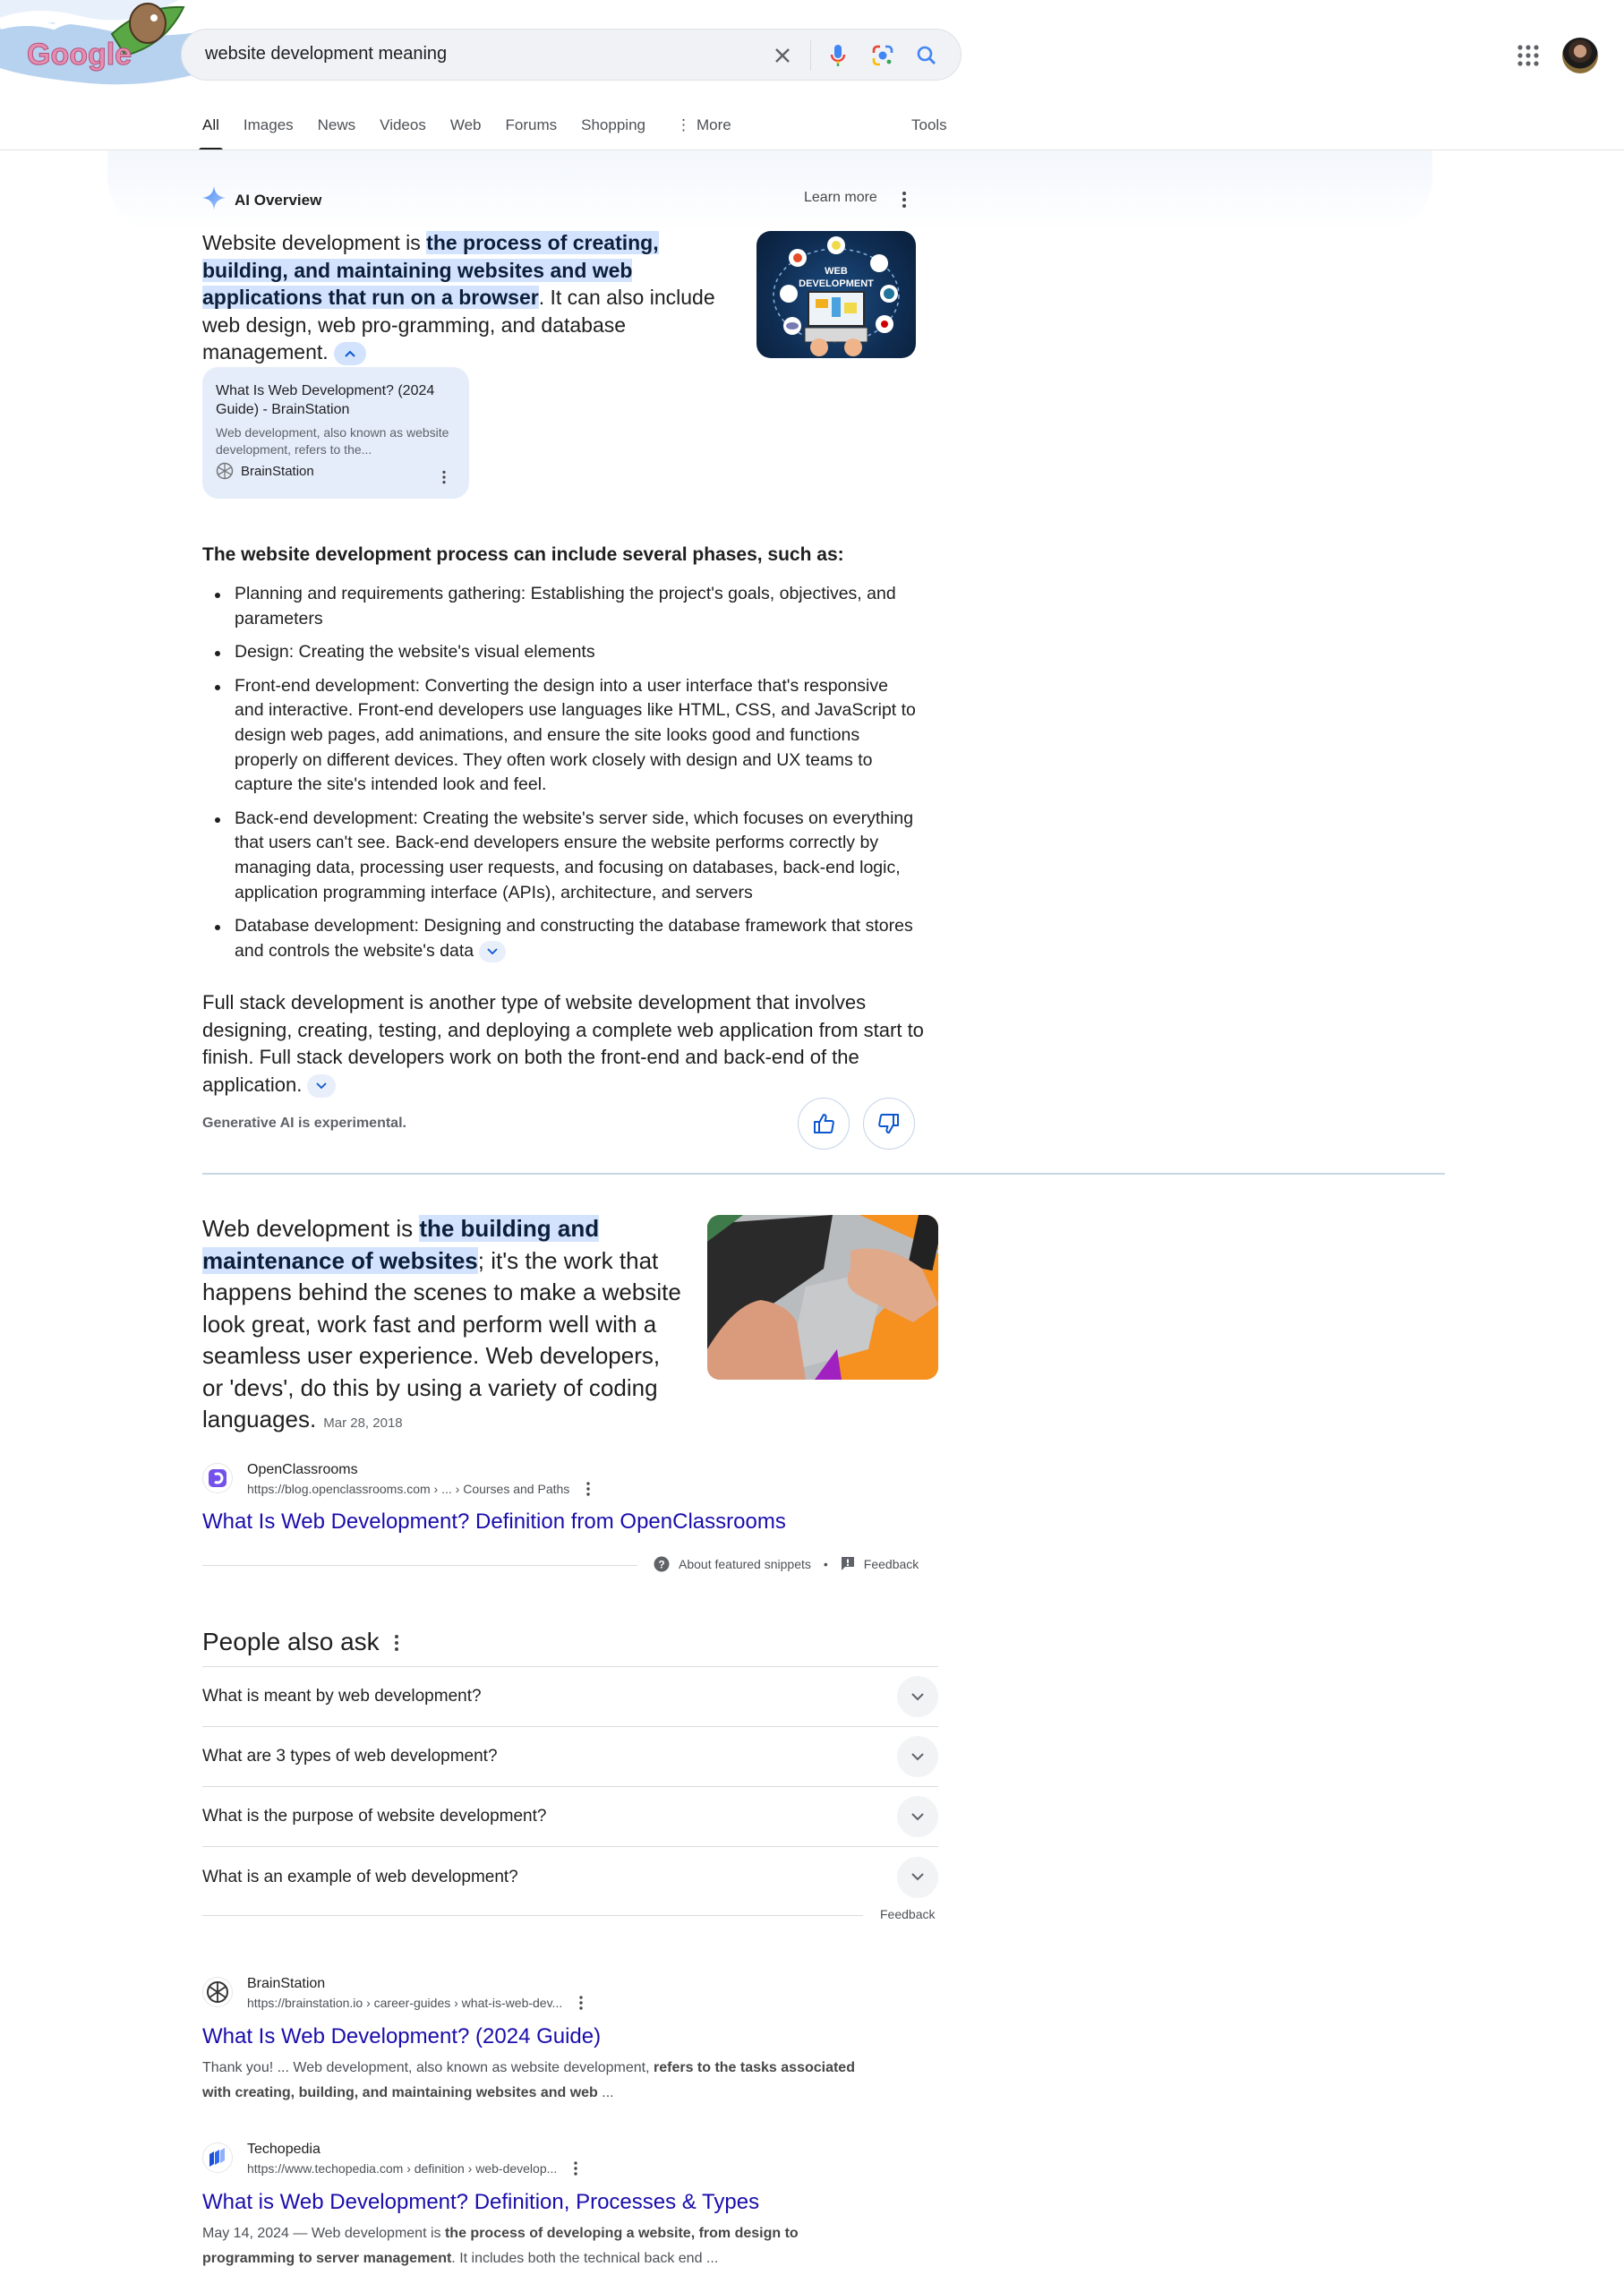  What do you see at coordinates (419, 1565) in the screenshot?
I see `snippet-footer-divider` at bounding box center [419, 1565].